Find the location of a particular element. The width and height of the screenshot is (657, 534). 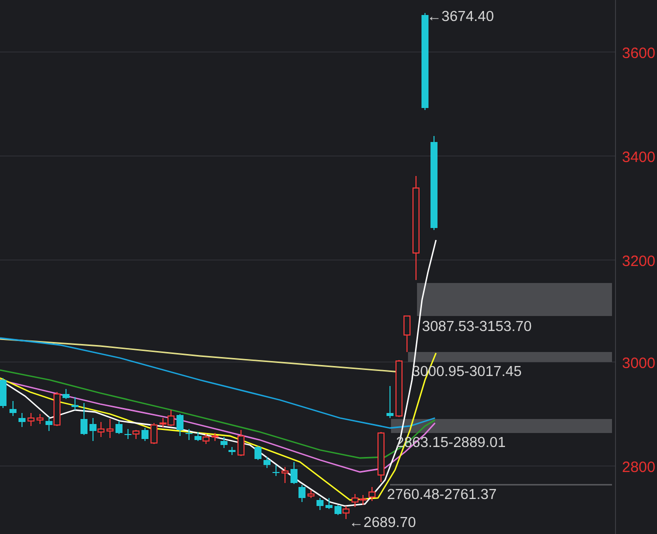

y-axis-label: 3200 is located at coordinates (639, 261).